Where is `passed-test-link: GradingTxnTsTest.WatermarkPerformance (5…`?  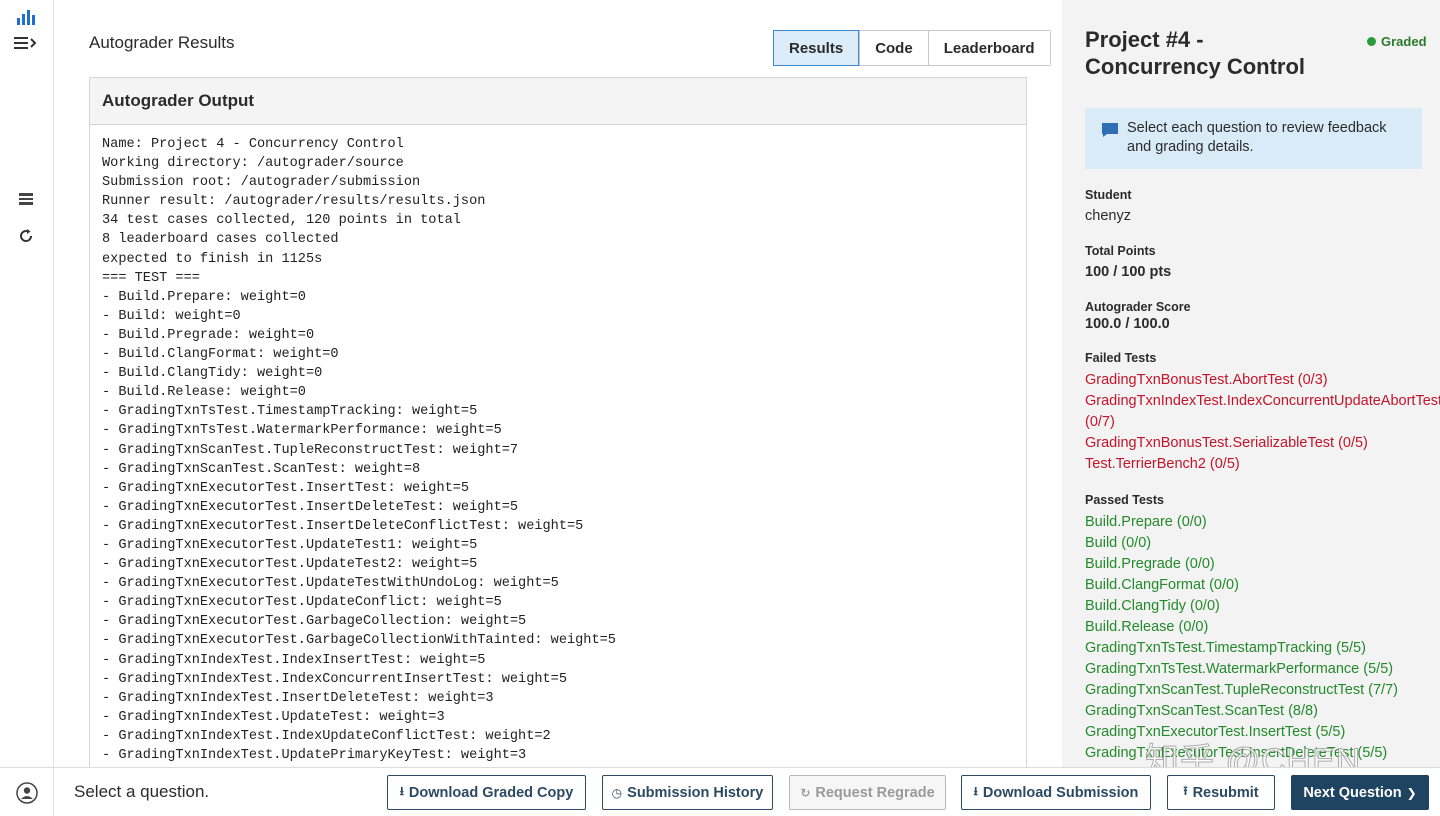 passed-test-link: GradingTxnTsTest.WatermarkPerformance (5… is located at coordinates (1241, 669).